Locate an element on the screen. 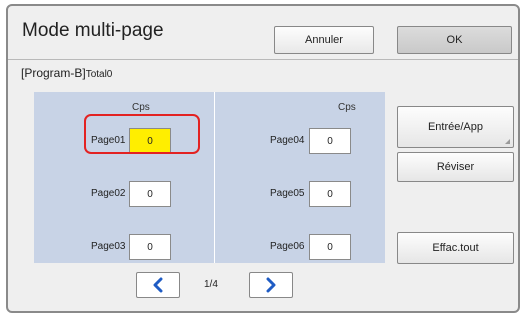  chevron-left-icon is located at coordinates (158, 285).